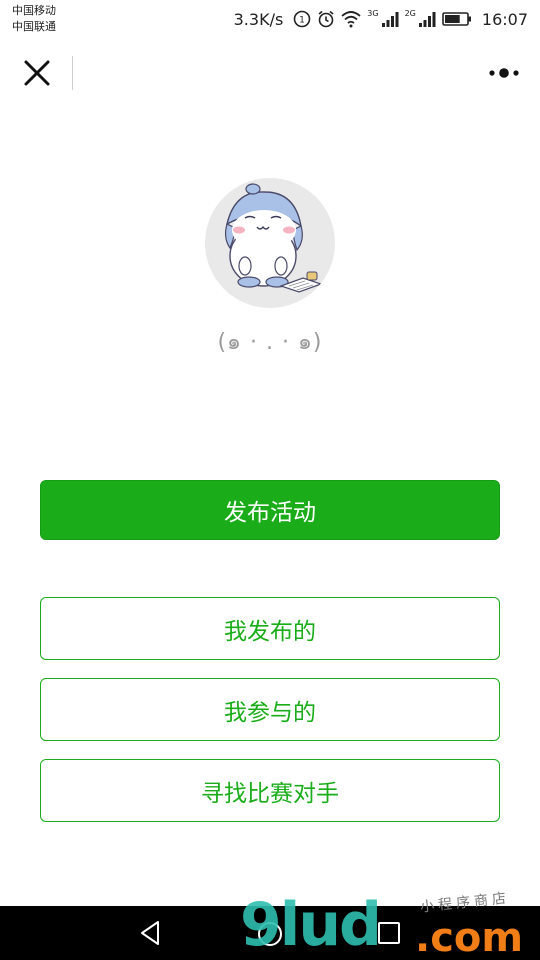  I want to click on carrier-1: 中国移动, so click(34, 10).